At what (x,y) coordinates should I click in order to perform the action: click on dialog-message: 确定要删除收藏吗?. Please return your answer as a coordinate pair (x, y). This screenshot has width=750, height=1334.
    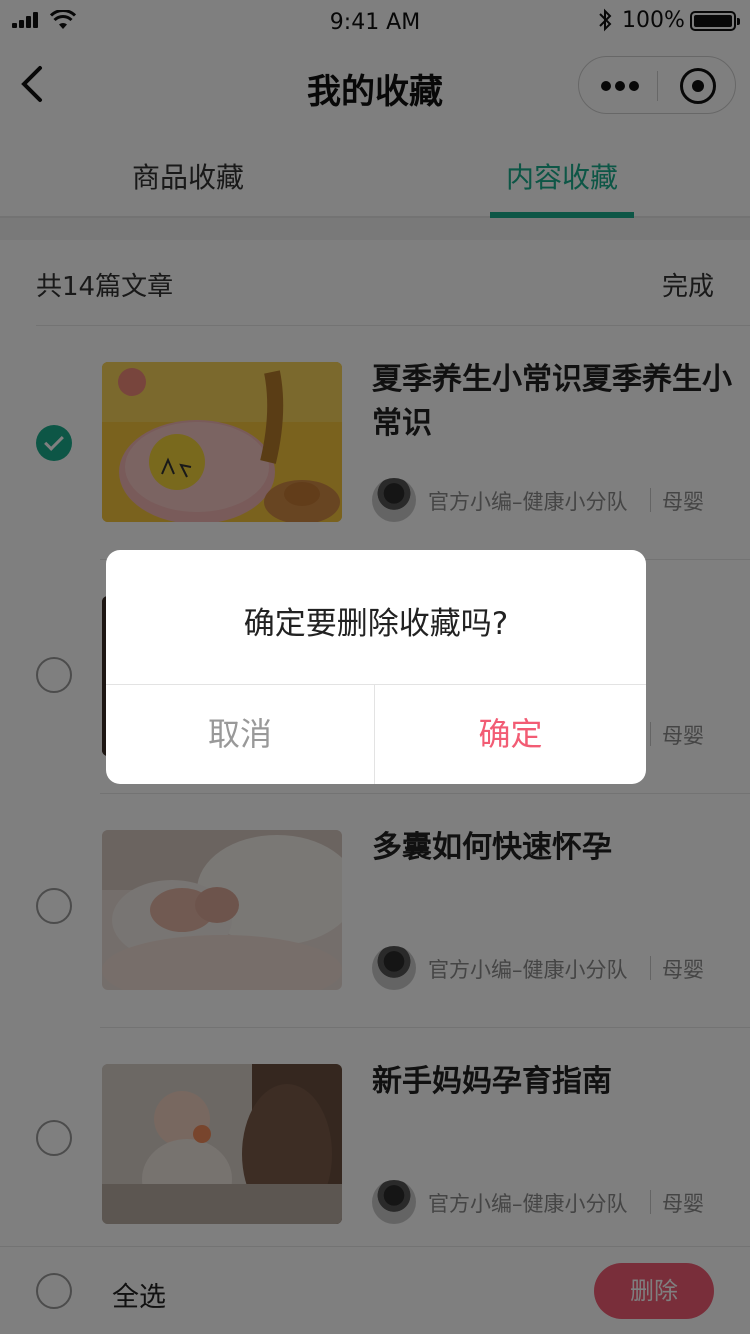
    Looking at the image, I should click on (376, 624).